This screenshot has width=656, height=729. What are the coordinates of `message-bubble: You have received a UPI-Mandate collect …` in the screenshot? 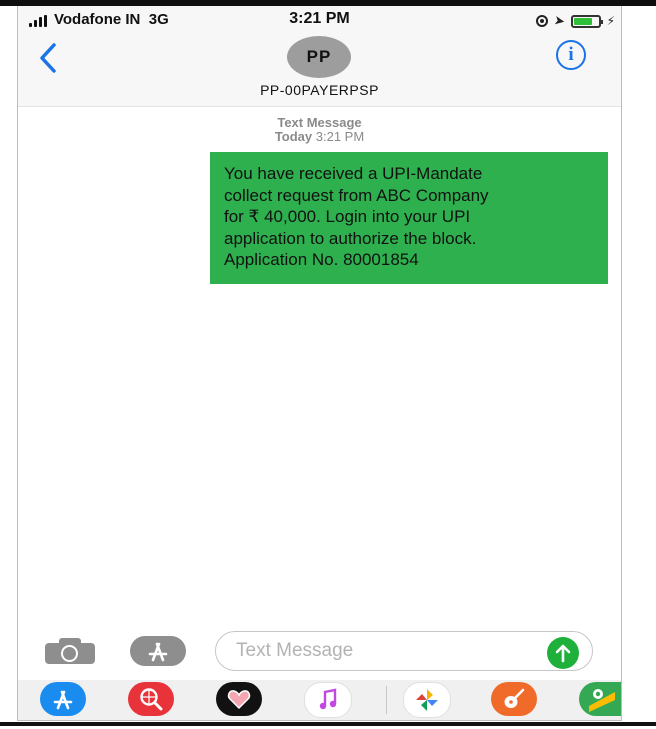 It's located at (409, 218).